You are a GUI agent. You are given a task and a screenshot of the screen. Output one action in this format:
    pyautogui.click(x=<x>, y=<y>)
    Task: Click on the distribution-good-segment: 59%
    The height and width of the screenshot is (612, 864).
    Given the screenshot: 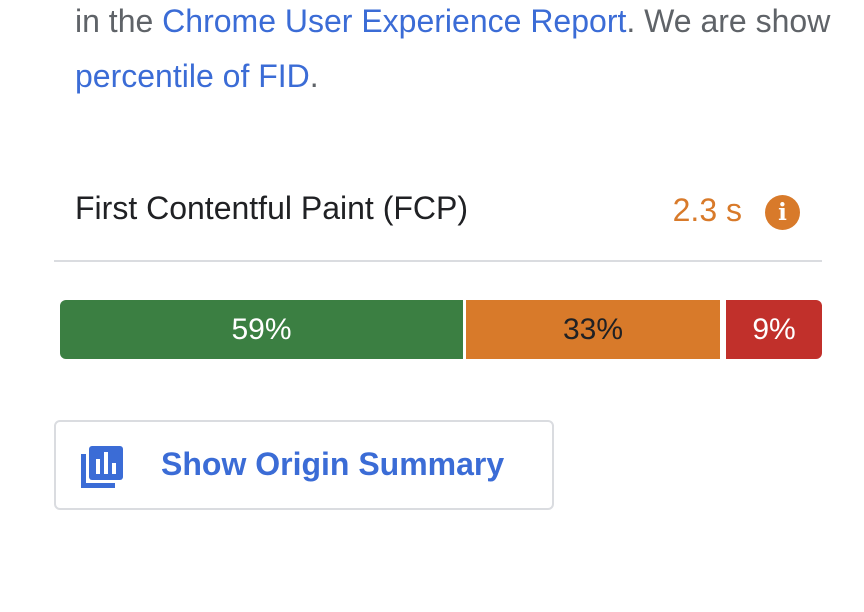 What is the action you would take?
    pyautogui.click(x=261, y=329)
    